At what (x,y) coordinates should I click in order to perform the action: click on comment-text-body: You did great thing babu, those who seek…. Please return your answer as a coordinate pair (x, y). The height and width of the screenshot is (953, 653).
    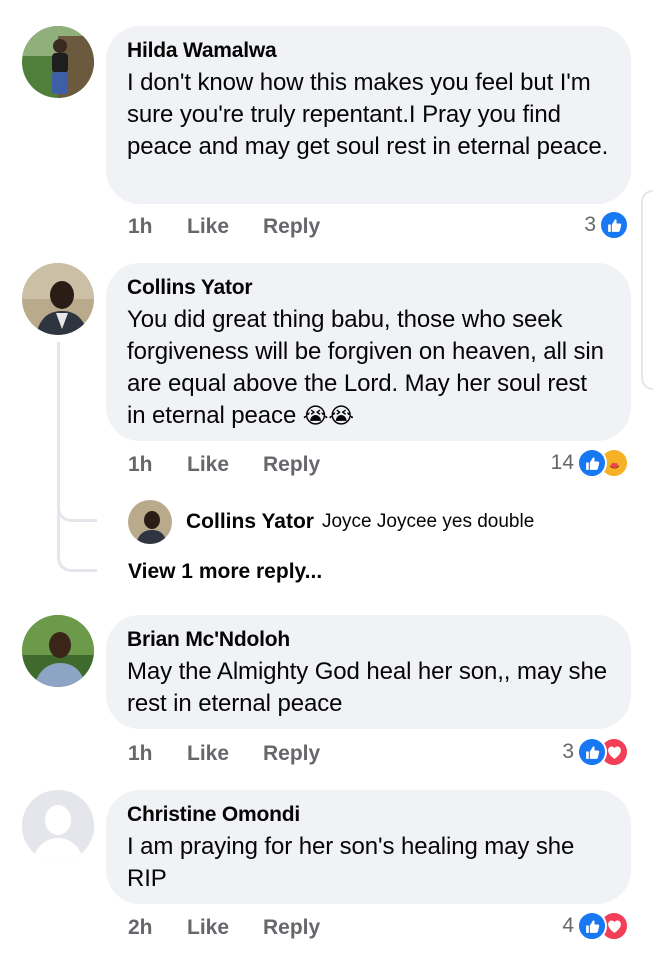
    Looking at the image, I should click on (365, 367).